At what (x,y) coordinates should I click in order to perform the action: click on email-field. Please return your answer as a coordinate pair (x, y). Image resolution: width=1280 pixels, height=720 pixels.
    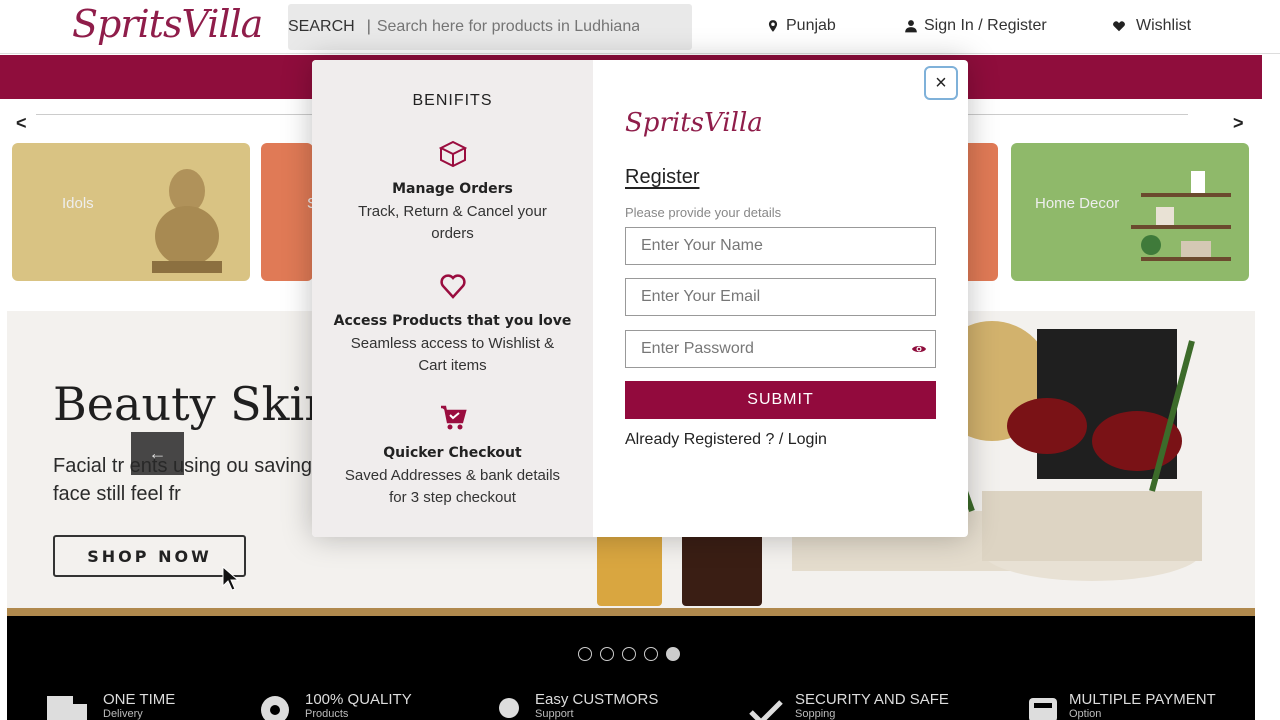
    Looking at the image, I should click on (780, 297).